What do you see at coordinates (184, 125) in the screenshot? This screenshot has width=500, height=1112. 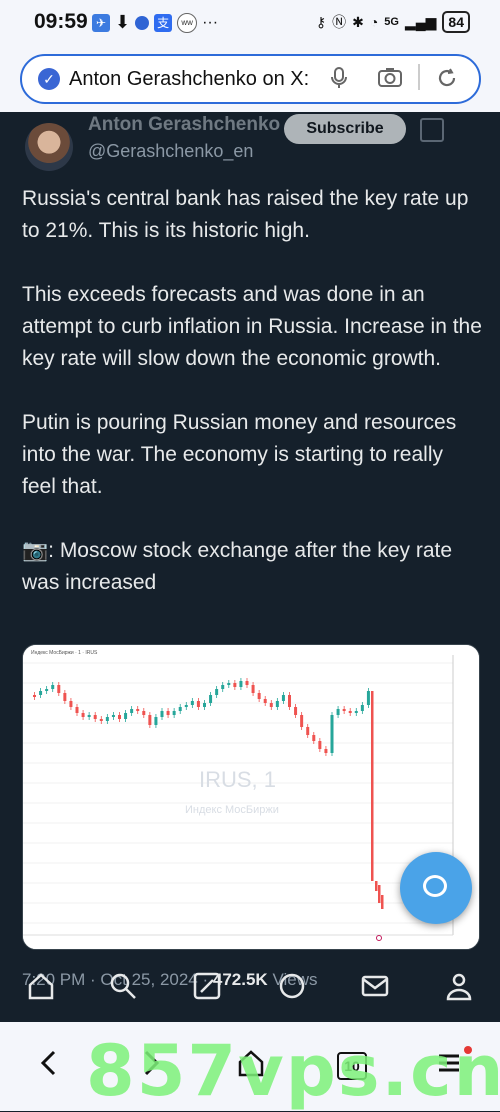 I see `author-name: Anton Gerashchenko` at bounding box center [184, 125].